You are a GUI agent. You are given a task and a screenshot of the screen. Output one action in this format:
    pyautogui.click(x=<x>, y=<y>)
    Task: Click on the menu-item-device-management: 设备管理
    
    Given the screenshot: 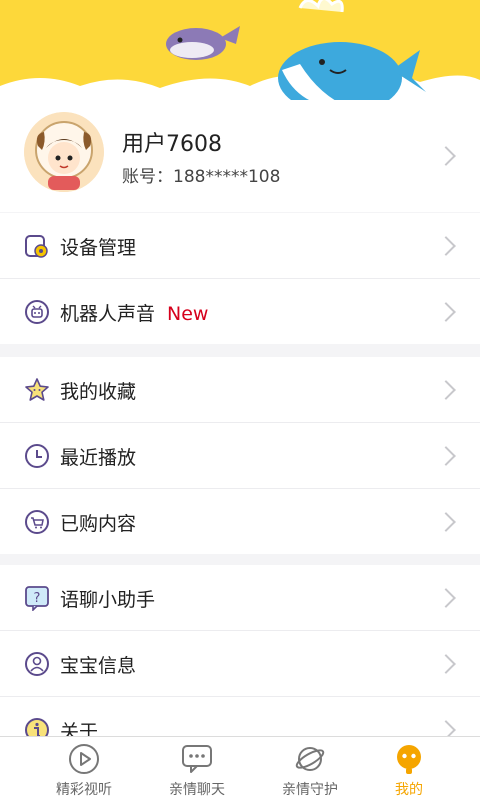 What is the action you would take?
    pyautogui.click(x=240, y=246)
    